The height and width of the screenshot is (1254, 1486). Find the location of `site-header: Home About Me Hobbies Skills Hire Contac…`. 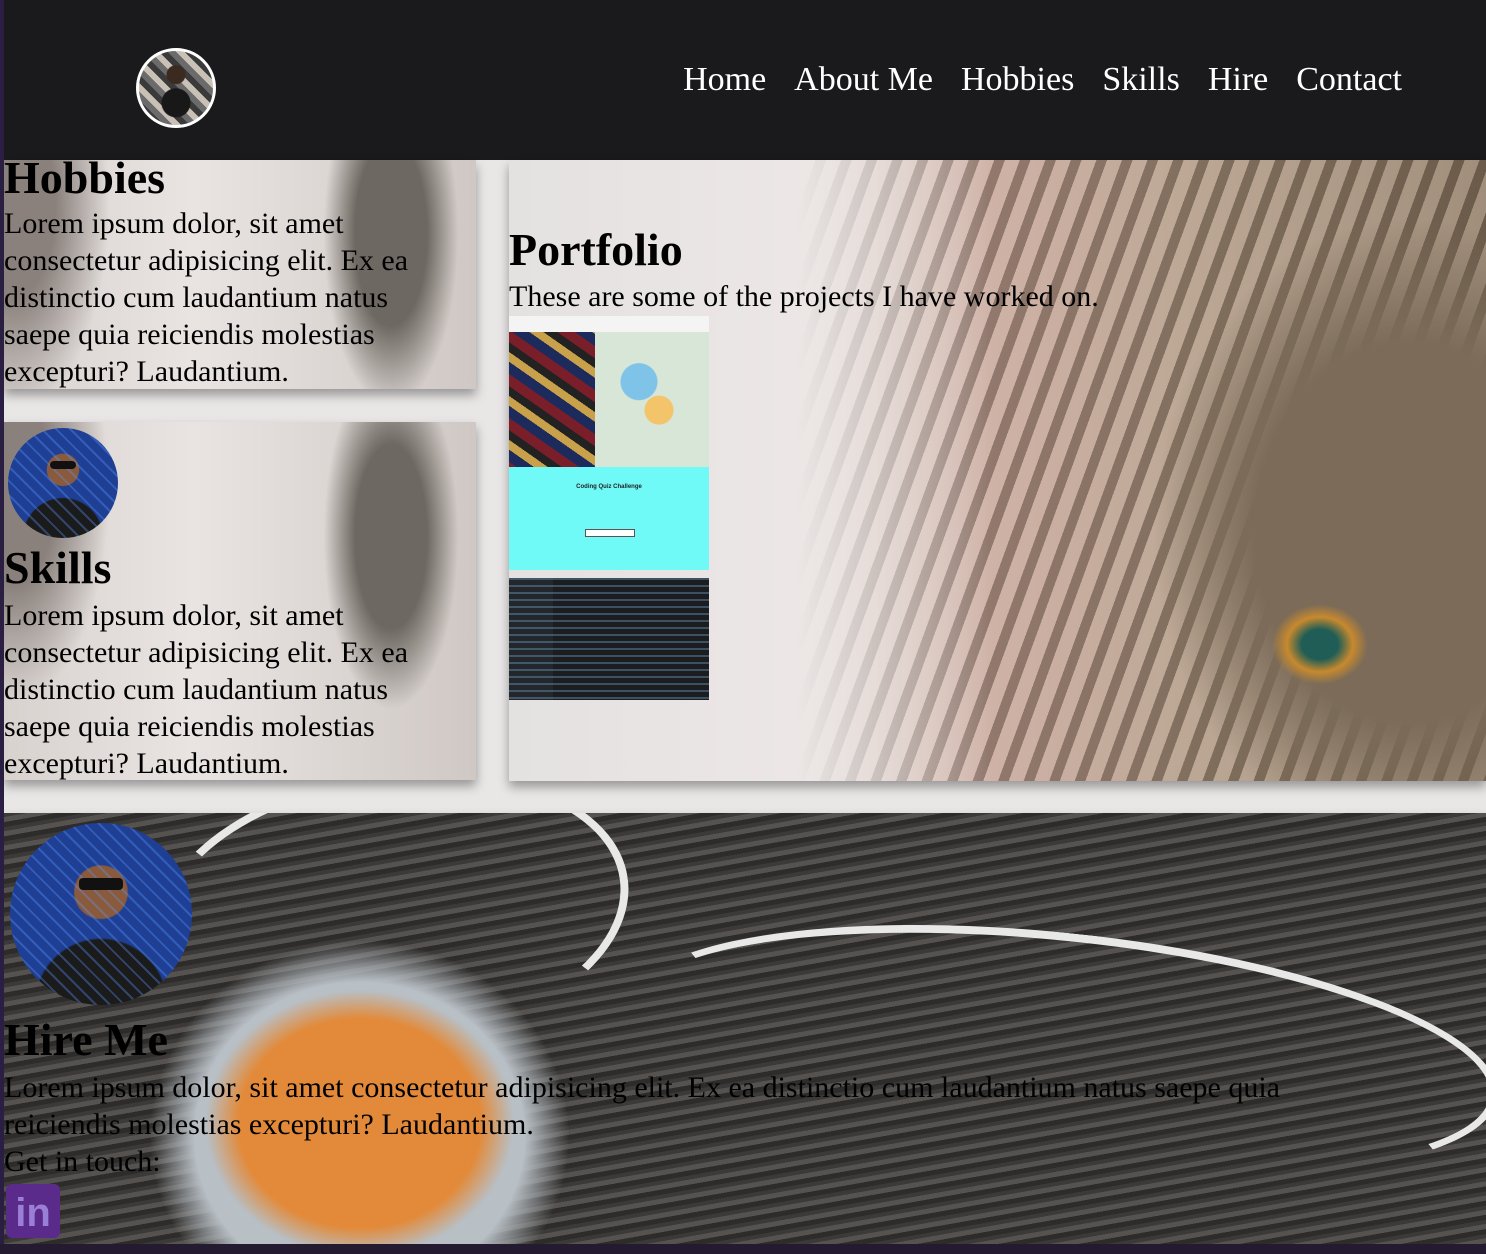

site-header: Home About Me Hobbies Skills Hire Contac… is located at coordinates (745, 80).